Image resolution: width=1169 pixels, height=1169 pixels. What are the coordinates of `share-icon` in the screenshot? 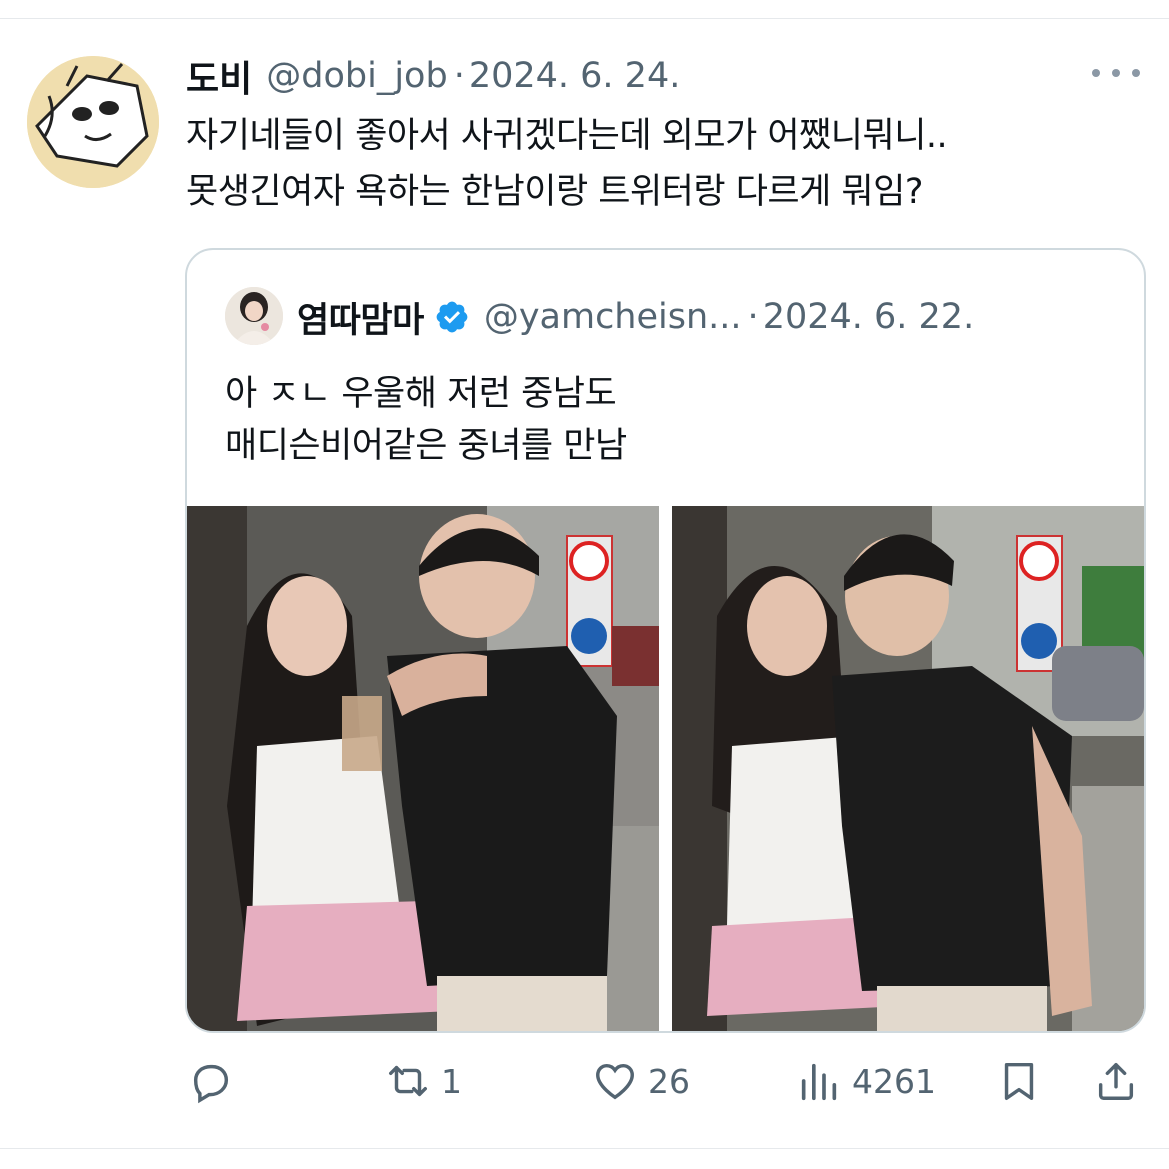 It's located at (1116, 1081).